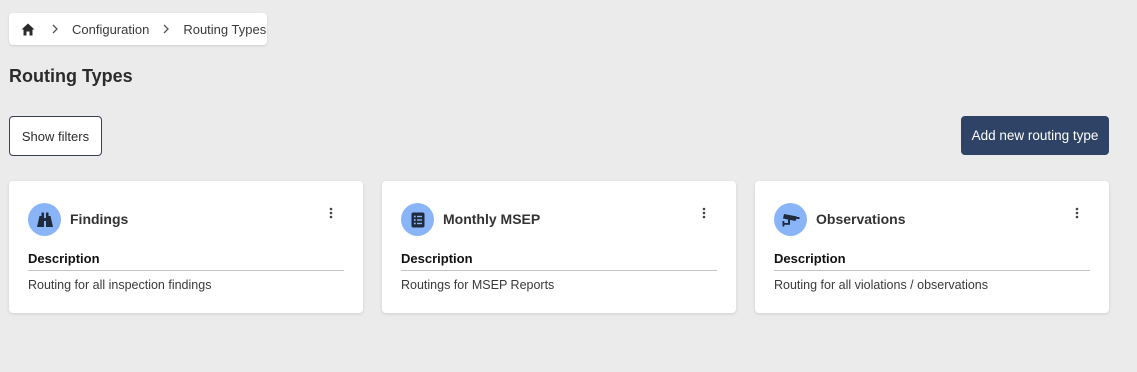 This screenshot has width=1137, height=372. I want to click on description-text: Routings for MSEP Reports, so click(478, 285).